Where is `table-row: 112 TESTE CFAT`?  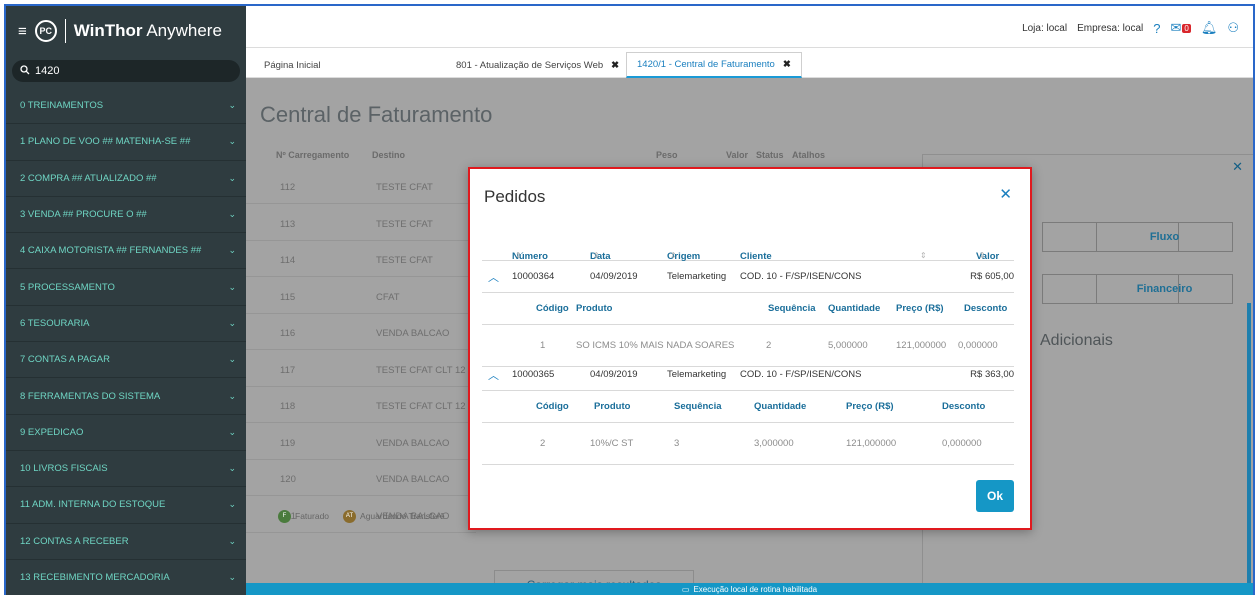
table-row: 112 TESTE CFAT is located at coordinates (361, 188).